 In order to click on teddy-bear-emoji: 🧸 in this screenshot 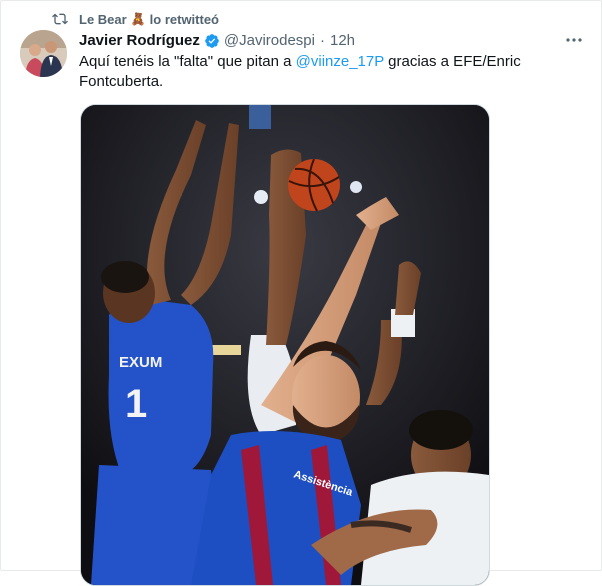, I will do `click(138, 19)`.